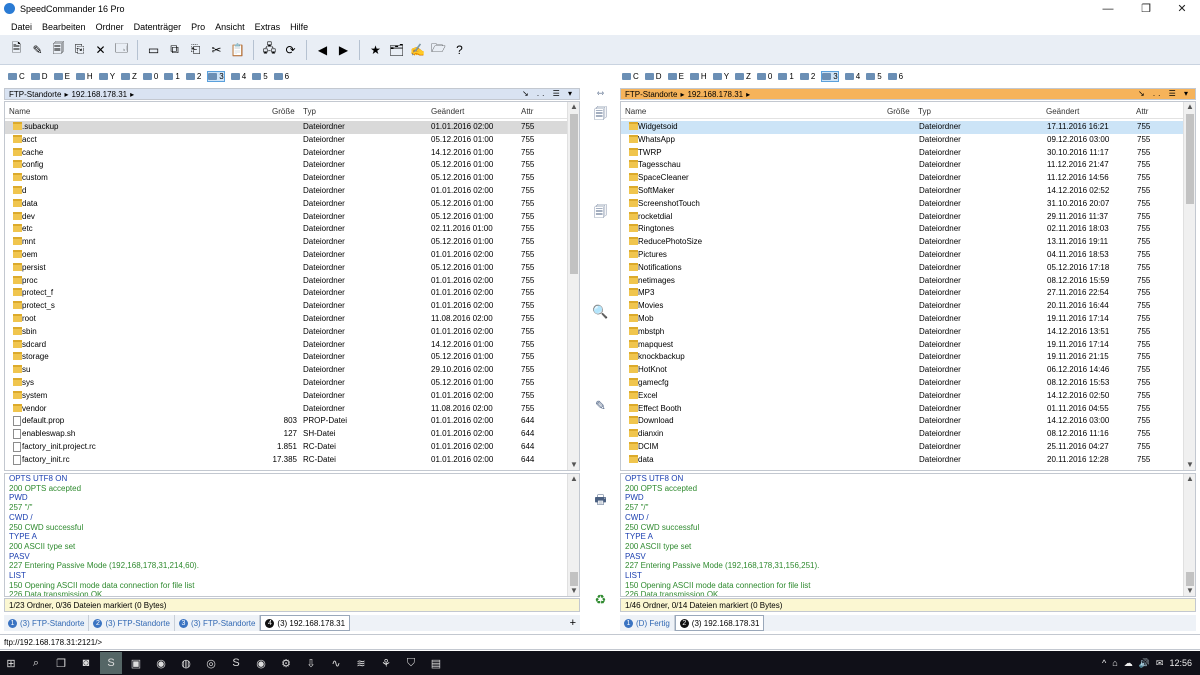  I want to click on new-file-icon: 🗎, so click(16, 49).